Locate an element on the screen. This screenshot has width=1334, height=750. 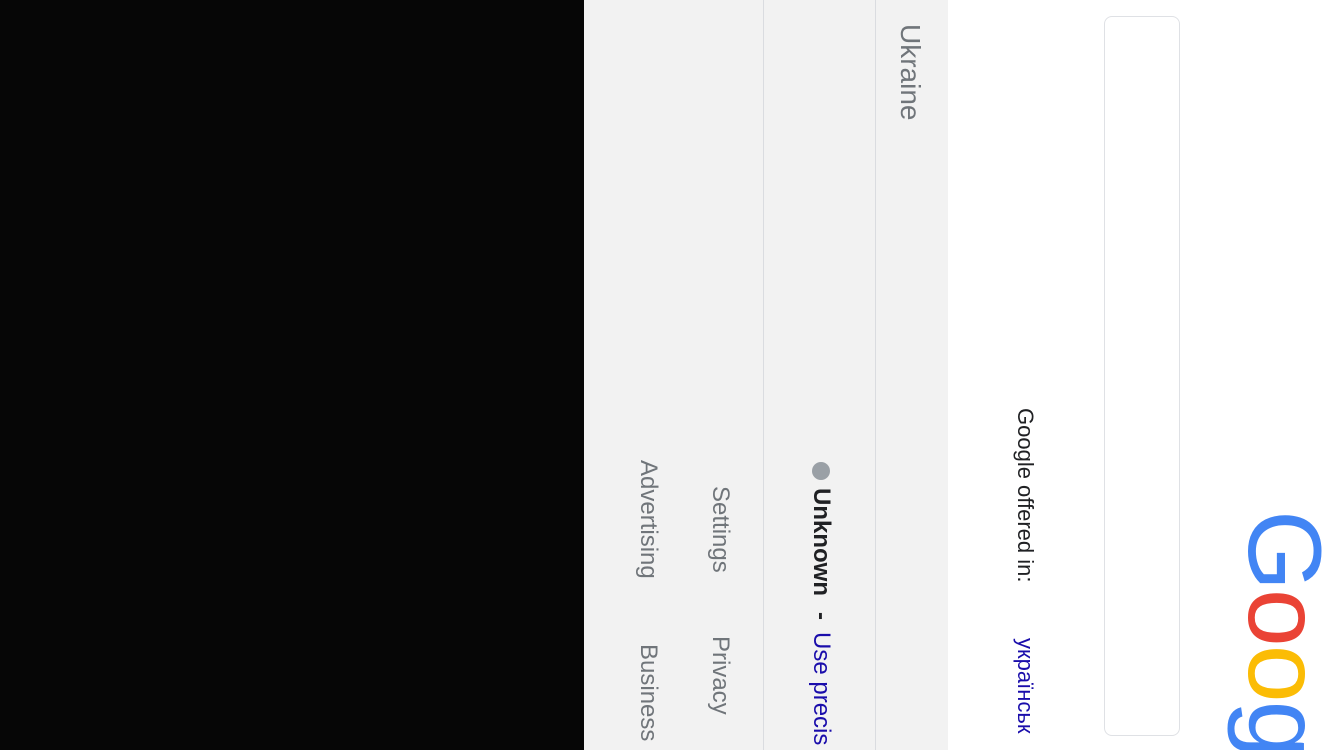
footer-link-business: Business is located at coordinates (648, 692).